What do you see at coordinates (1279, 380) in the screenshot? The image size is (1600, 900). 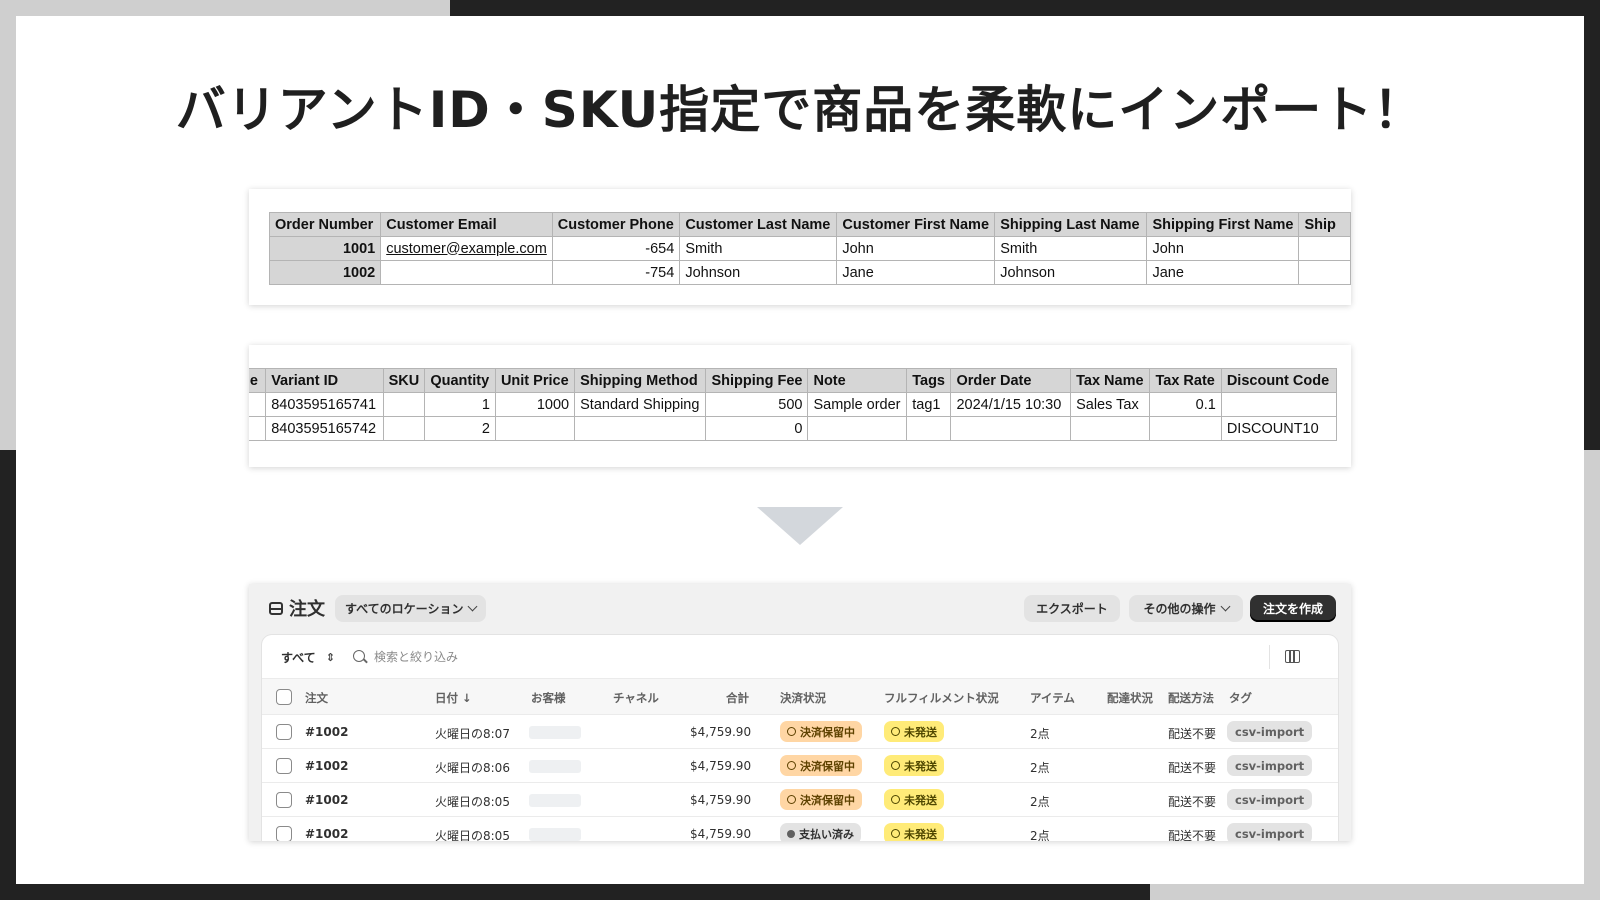 I see `header-cell: Discount Code` at bounding box center [1279, 380].